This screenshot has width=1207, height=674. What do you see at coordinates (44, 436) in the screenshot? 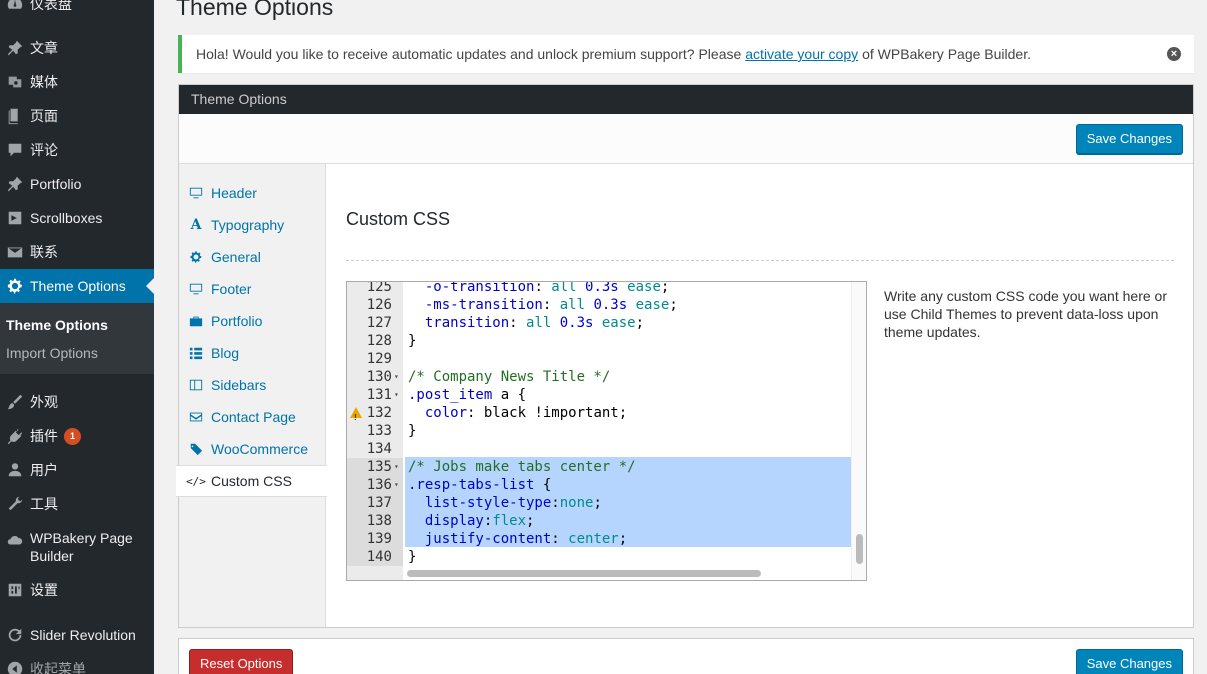
I see `sidebar-item-label: 插件` at bounding box center [44, 436].